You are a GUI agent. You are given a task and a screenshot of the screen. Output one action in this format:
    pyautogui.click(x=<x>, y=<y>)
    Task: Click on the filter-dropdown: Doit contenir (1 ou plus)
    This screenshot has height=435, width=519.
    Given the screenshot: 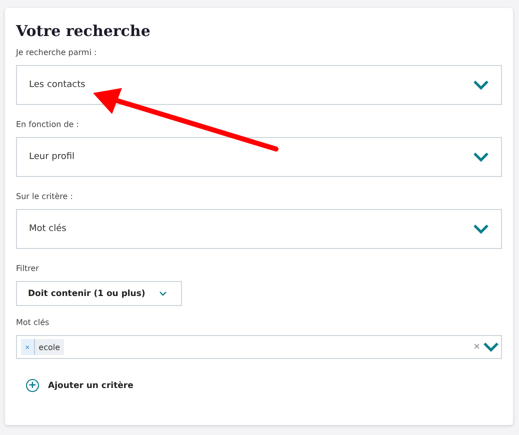 What is the action you would take?
    pyautogui.click(x=99, y=293)
    